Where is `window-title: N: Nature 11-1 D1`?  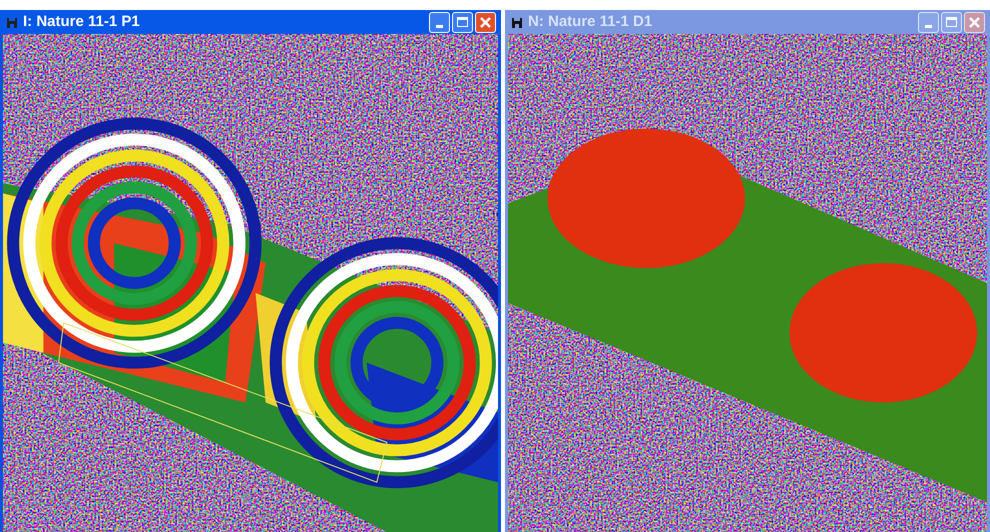
window-title: N: Nature 11-1 D1 is located at coordinates (590, 22).